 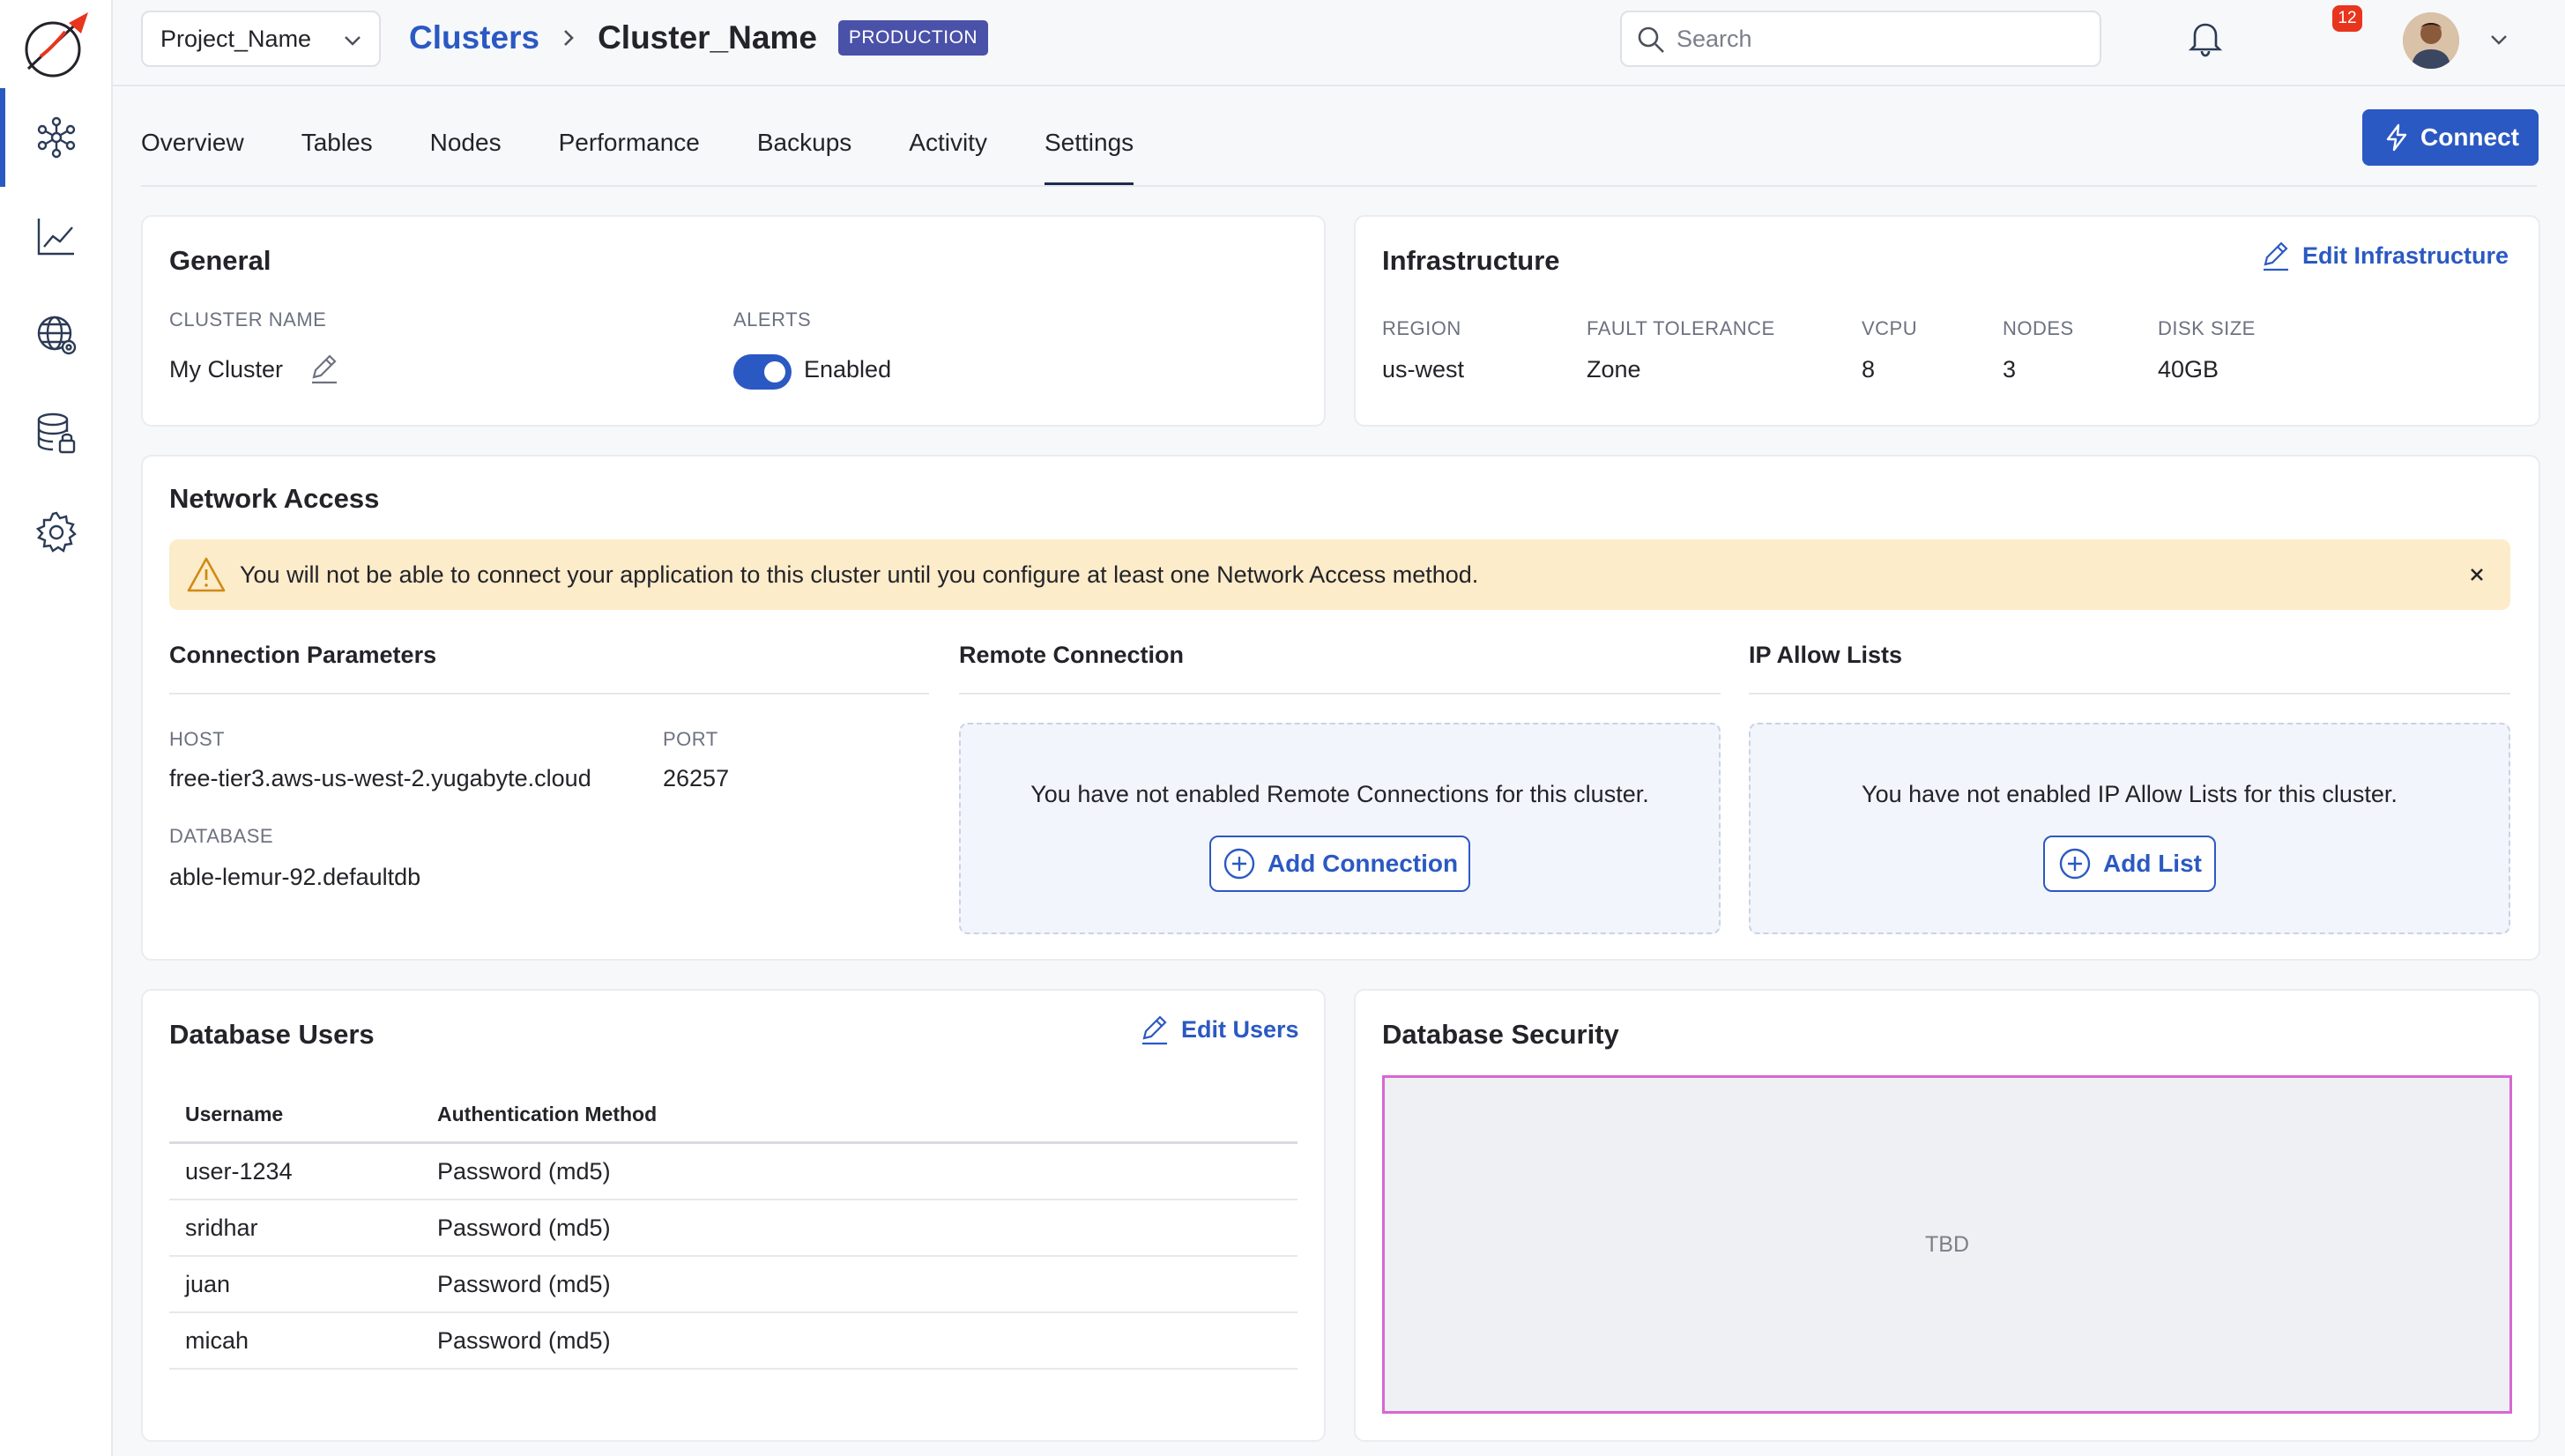 I want to click on connect-button: Connect, so click(x=2450, y=137).